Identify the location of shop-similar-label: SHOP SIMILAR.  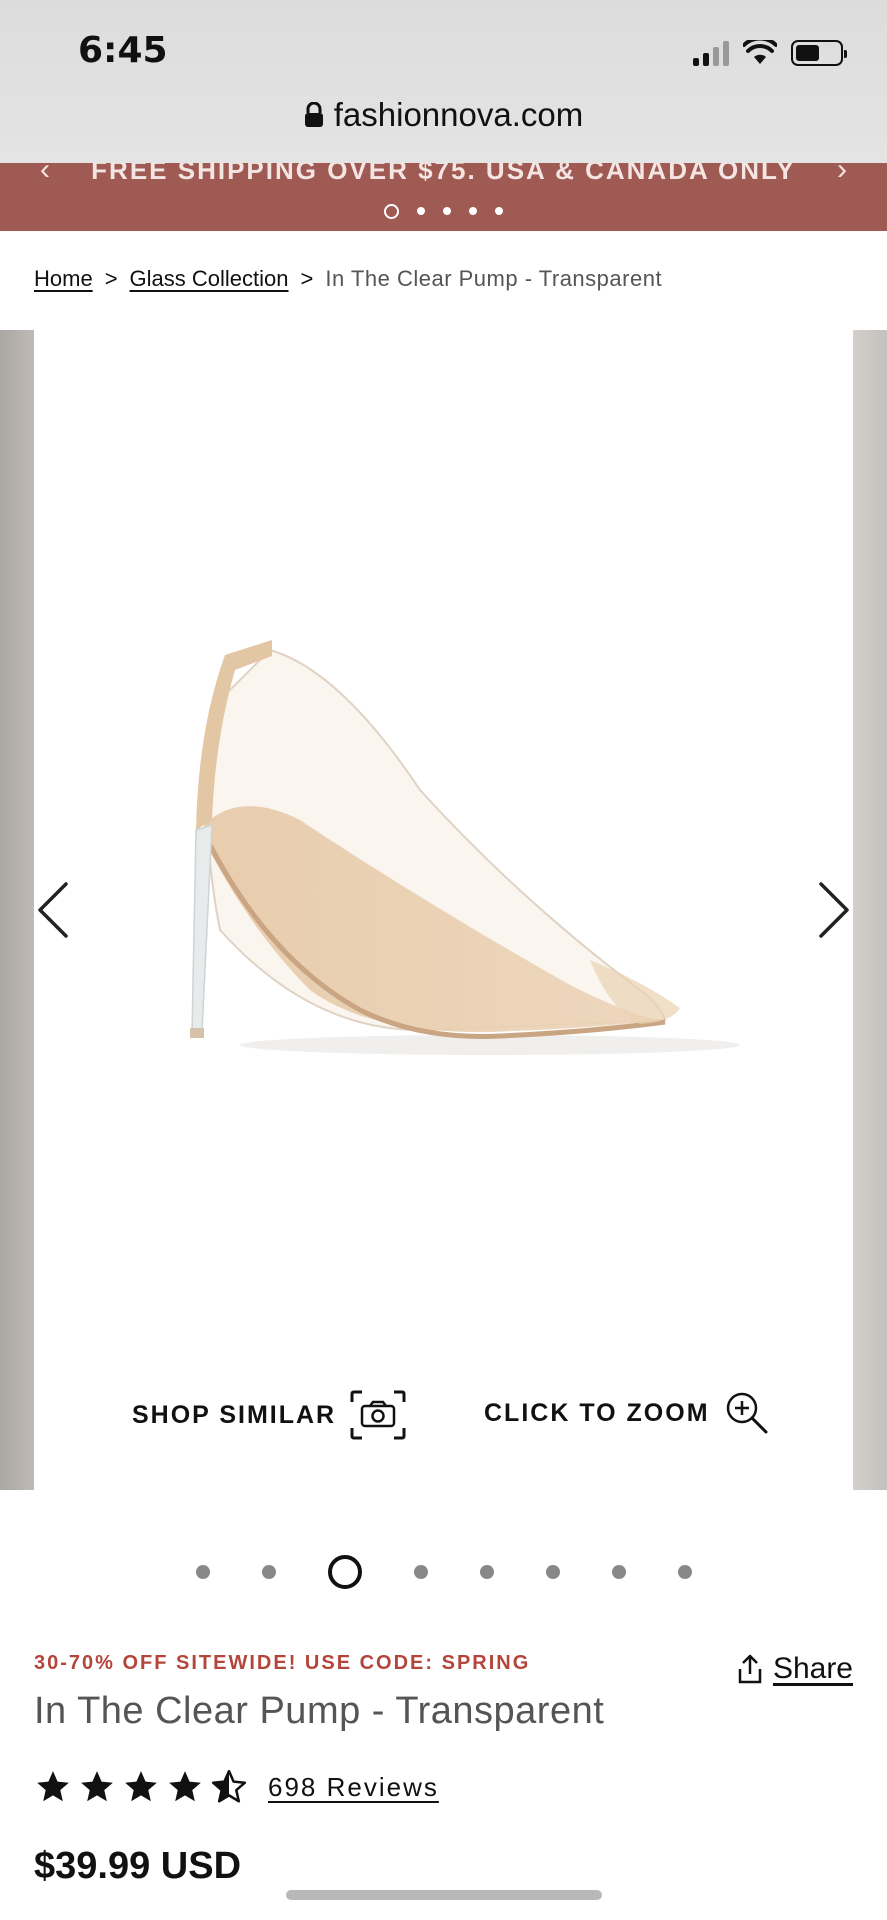
(234, 1414).